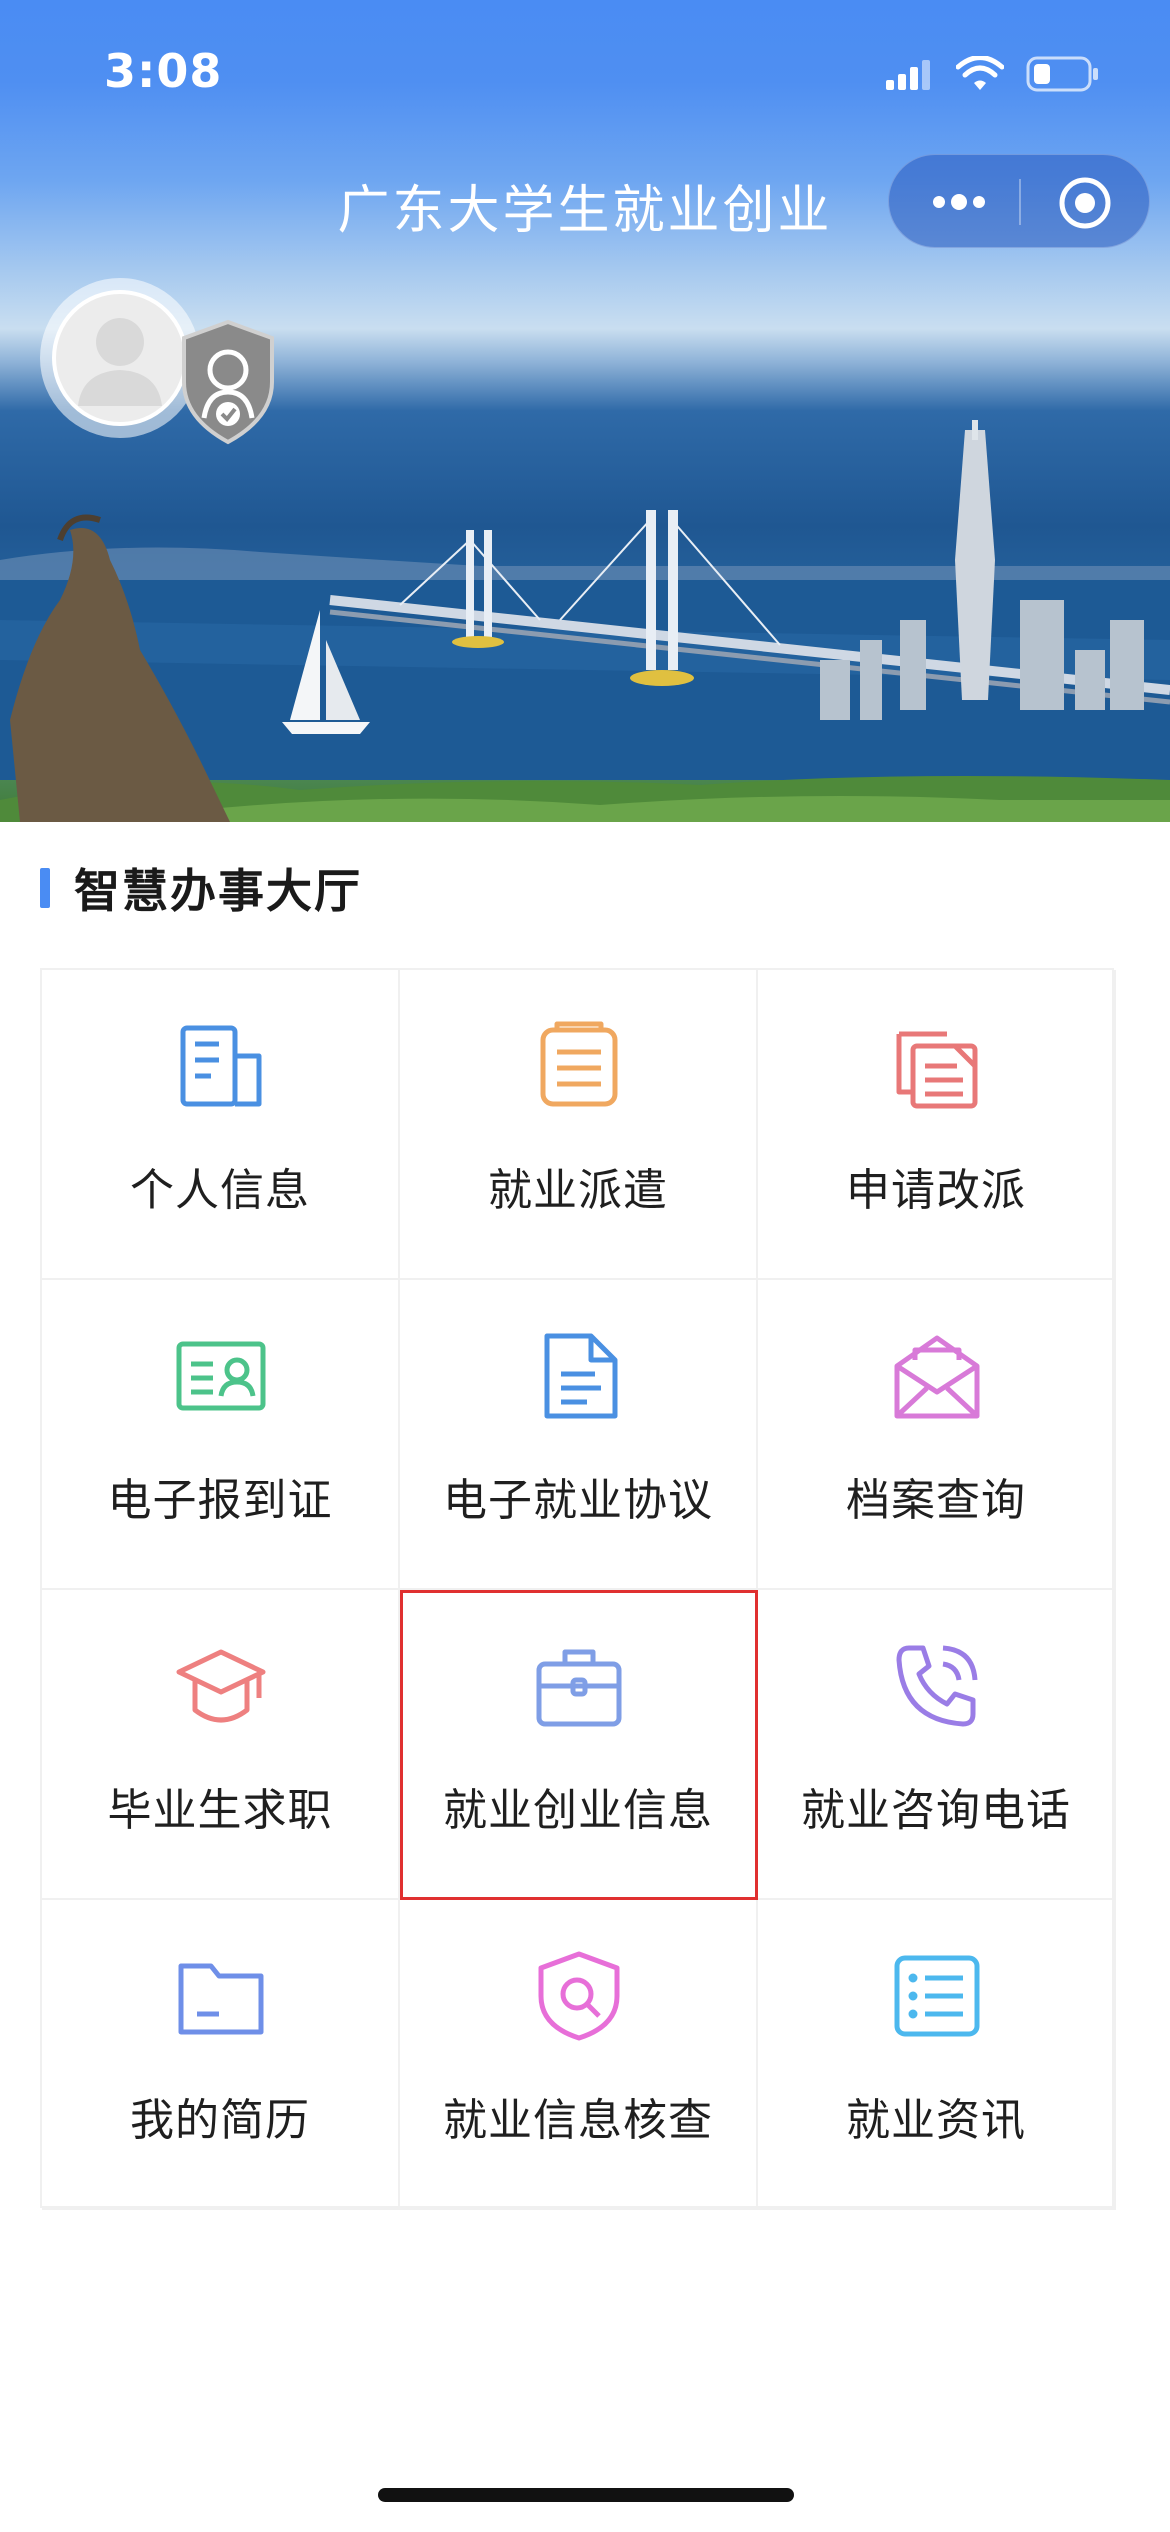 The image size is (1170, 2532). I want to click on grid-item-label: 就业咨询电话, so click(936, 1810).